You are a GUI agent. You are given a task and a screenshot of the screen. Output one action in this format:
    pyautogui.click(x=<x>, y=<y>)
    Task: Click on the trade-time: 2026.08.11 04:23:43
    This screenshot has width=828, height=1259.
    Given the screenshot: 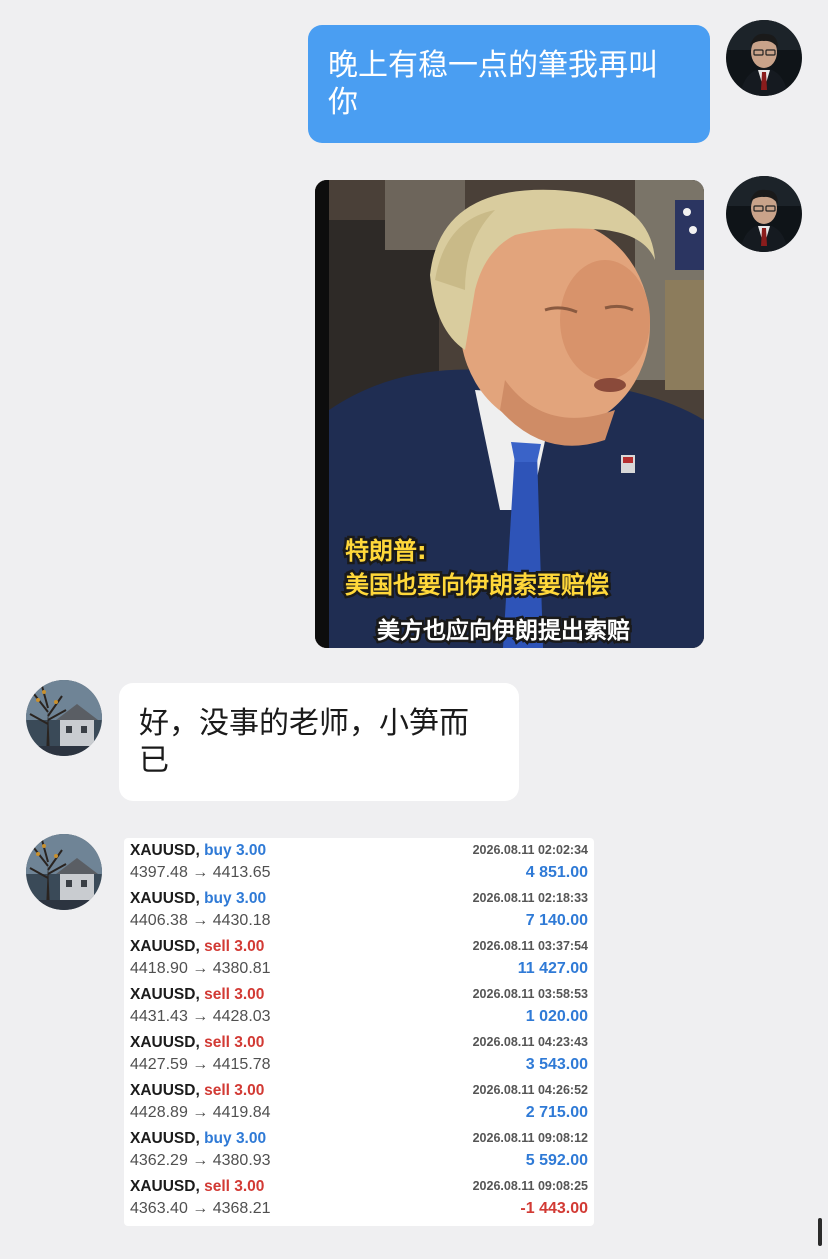 What is the action you would take?
    pyautogui.click(x=530, y=1042)
    